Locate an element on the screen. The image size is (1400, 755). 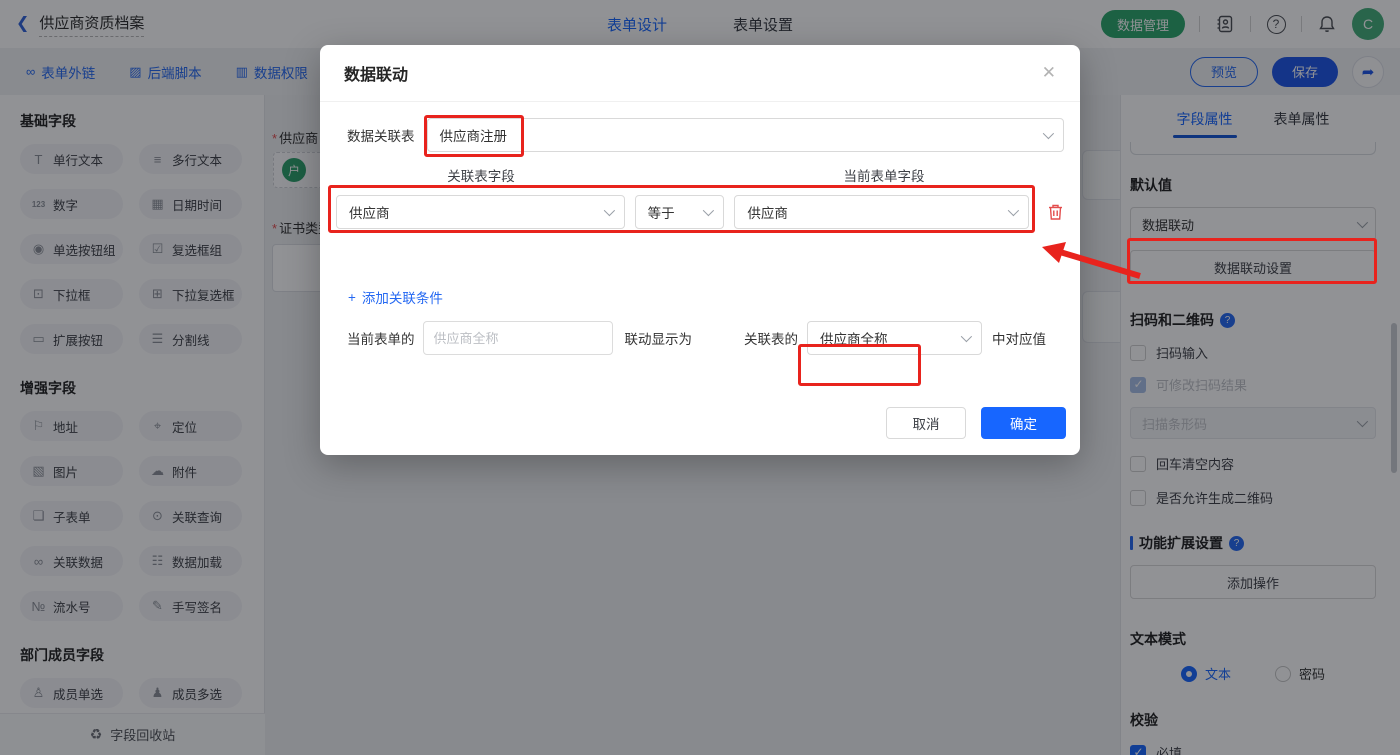
suffix-label: 中对应值 is located at coordinates (1019, 339).